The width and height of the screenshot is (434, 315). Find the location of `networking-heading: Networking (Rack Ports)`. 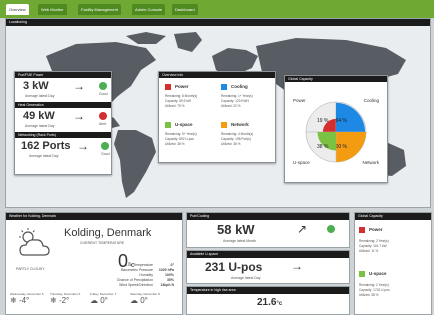

networking-heading: Networking (Rack Ports) is located at coordinates (63, 135).